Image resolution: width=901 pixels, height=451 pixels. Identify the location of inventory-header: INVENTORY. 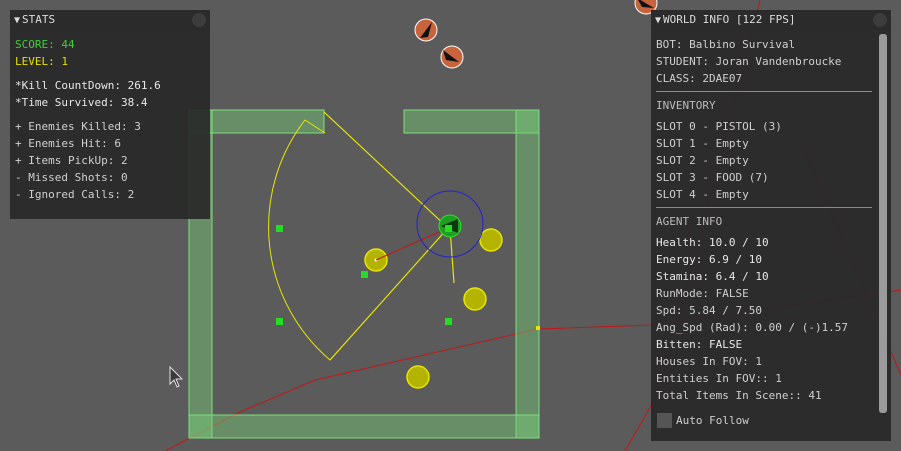
(686, 105).